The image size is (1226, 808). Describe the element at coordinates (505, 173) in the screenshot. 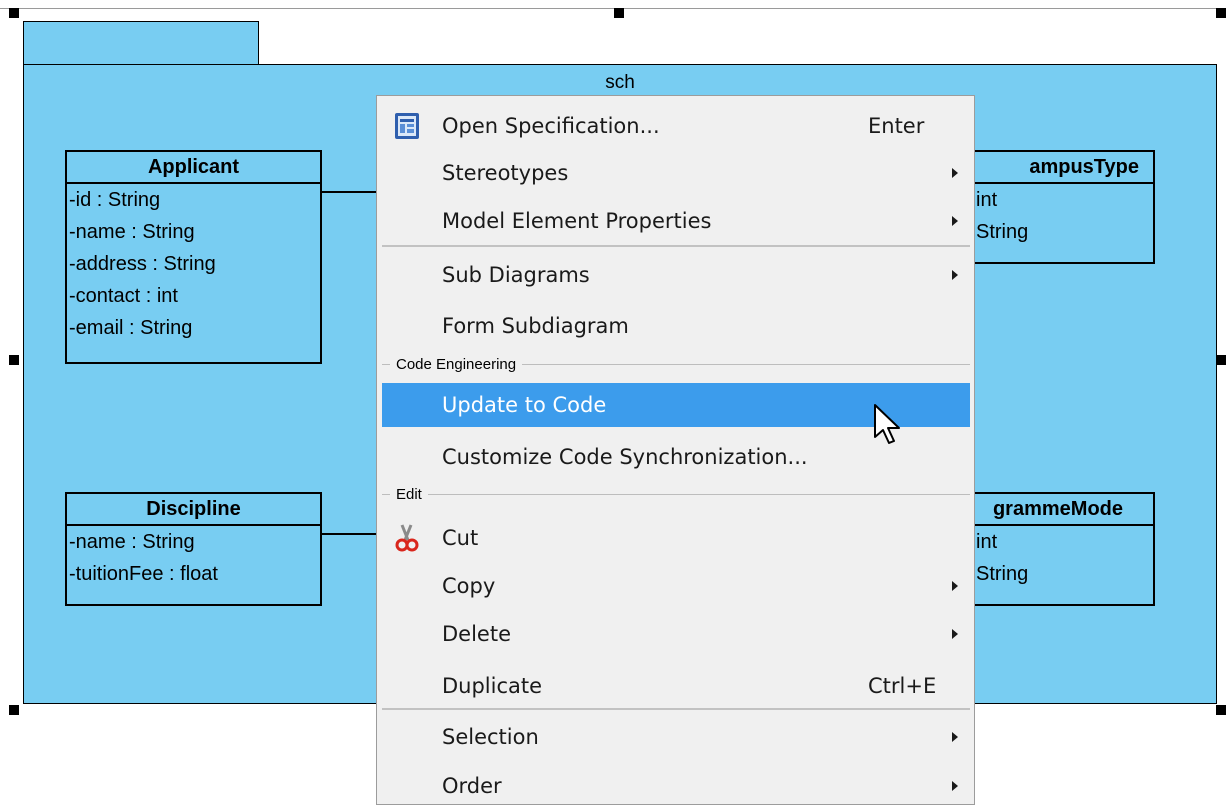

I see `menu-item-label: Stereotypes` at that location.